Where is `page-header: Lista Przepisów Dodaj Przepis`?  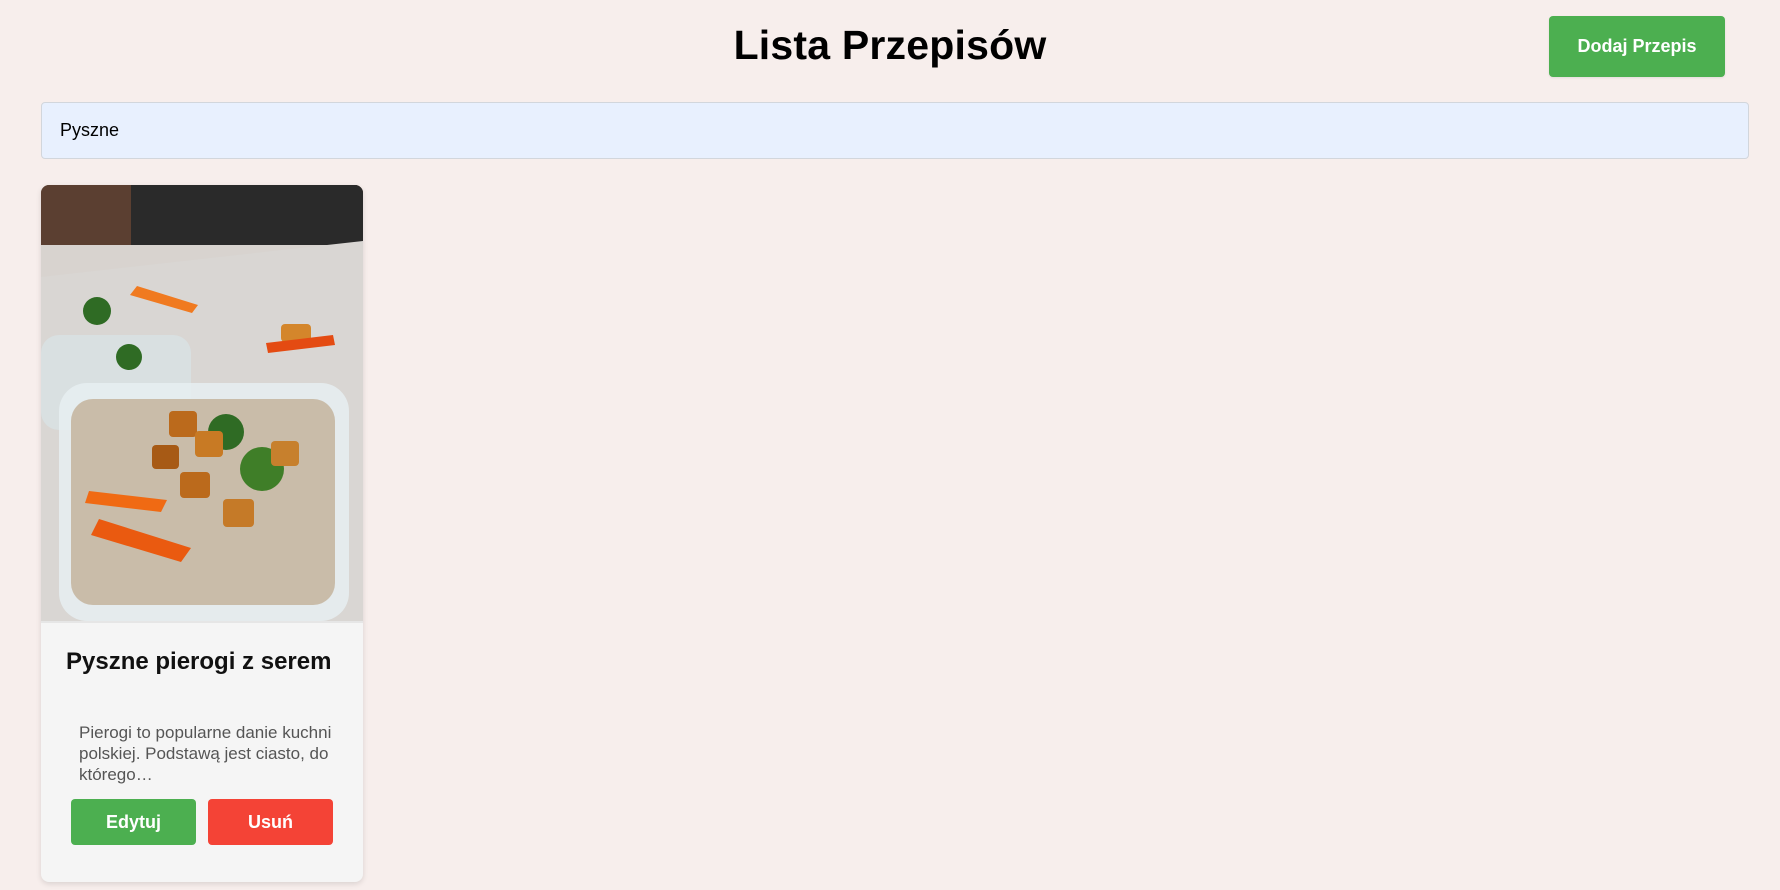 page-header: Lista Przepisów Dodaj Przepis is located at coordinates (890, 46).